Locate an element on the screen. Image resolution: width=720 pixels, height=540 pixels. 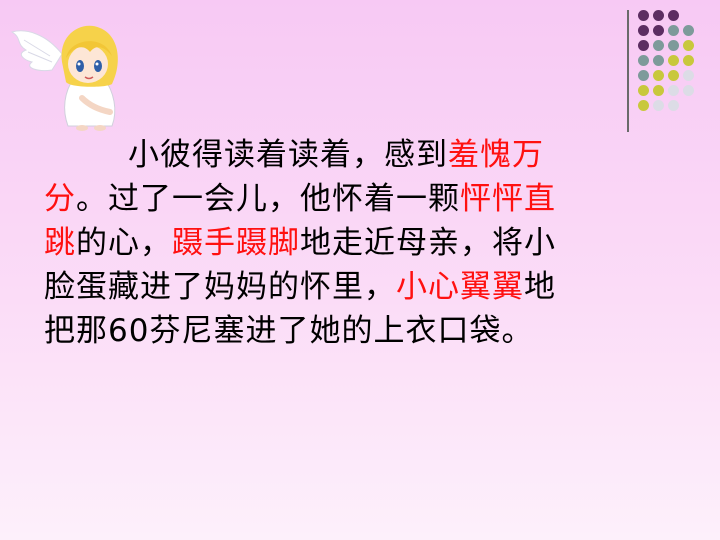
angel-icon is located at coordinates (64, 78).